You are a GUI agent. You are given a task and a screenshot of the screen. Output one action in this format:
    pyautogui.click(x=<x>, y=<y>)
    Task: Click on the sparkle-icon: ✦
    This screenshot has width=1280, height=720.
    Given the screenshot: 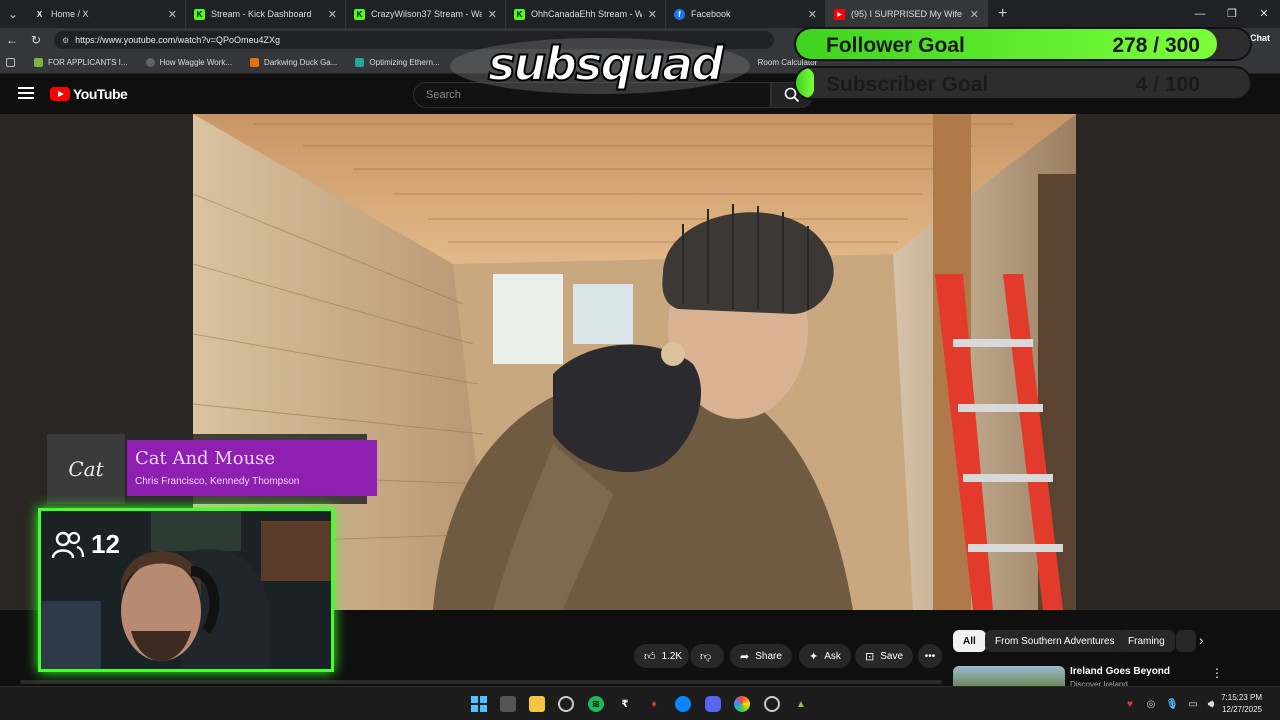 What is the action you would take?
    pyautogui.click(x=814, y=656)
    